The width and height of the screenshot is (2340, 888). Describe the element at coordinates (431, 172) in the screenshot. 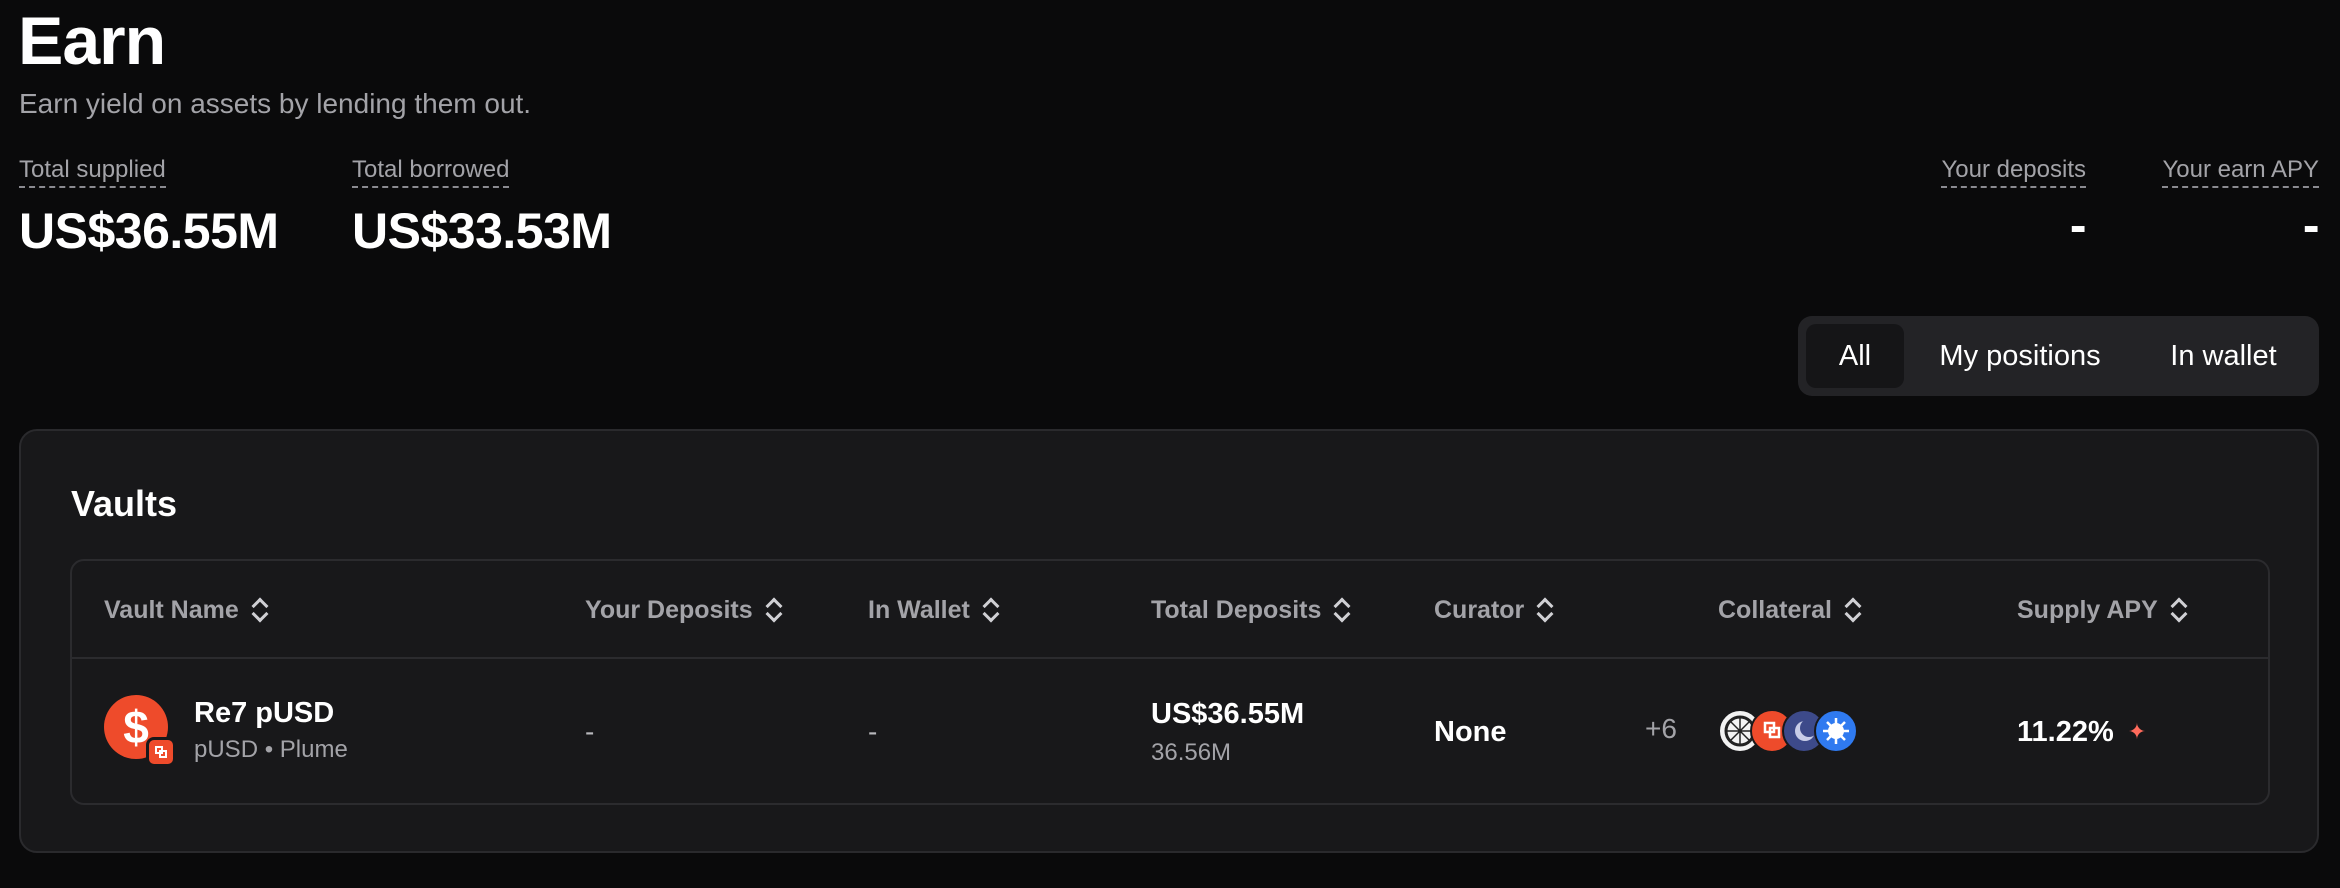

I see `stat-label: Total borrowed` at that location.